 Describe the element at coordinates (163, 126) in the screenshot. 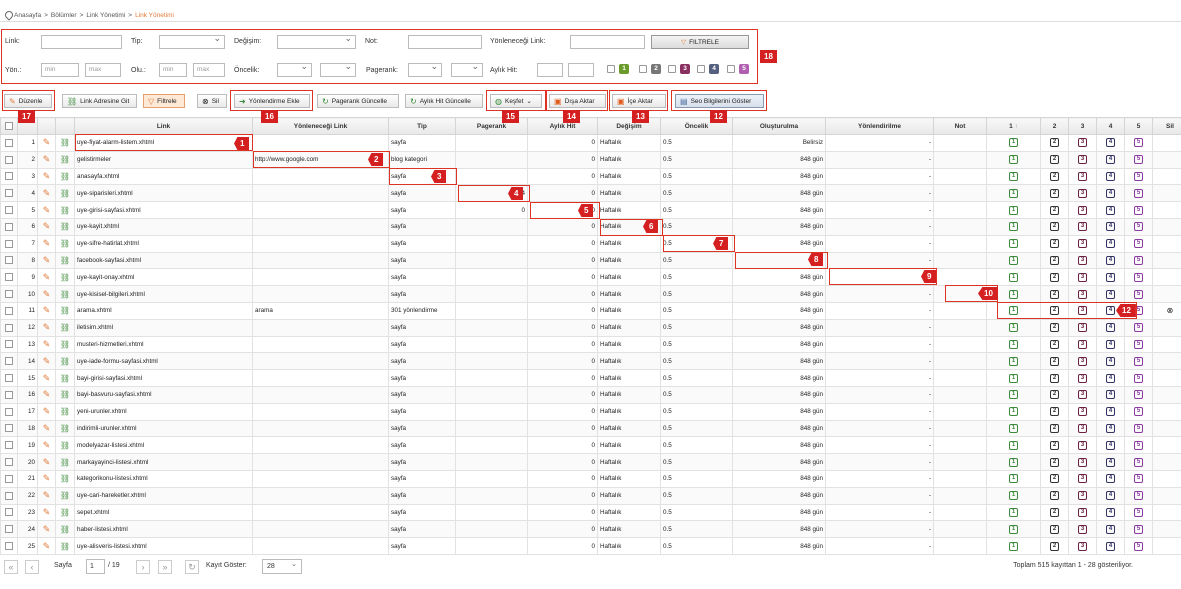

I see `column-header-link: Link` at that location.